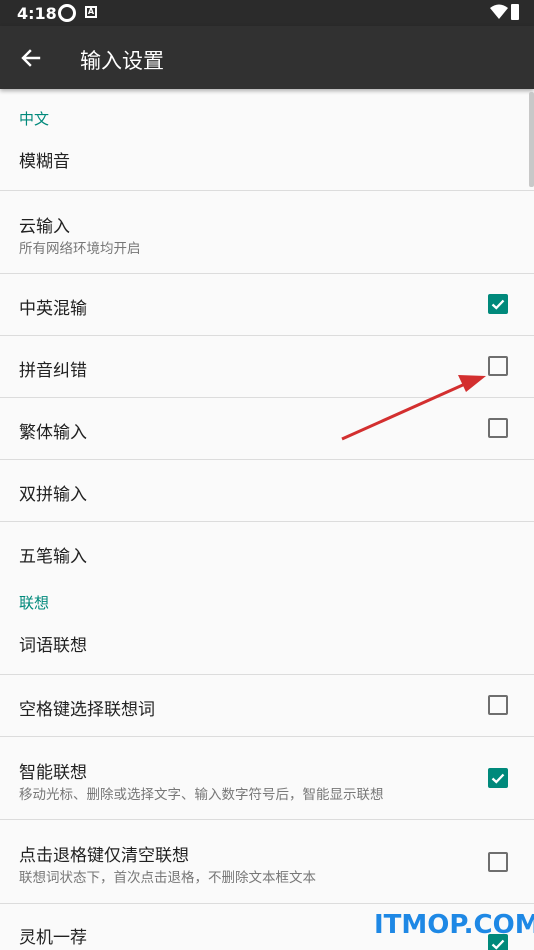 Image resolution: width=534 pixels, height=950 pixels. Describe the element at coordinates (91, 12) in the screenshot. I see `notification-icon: A` at that location.